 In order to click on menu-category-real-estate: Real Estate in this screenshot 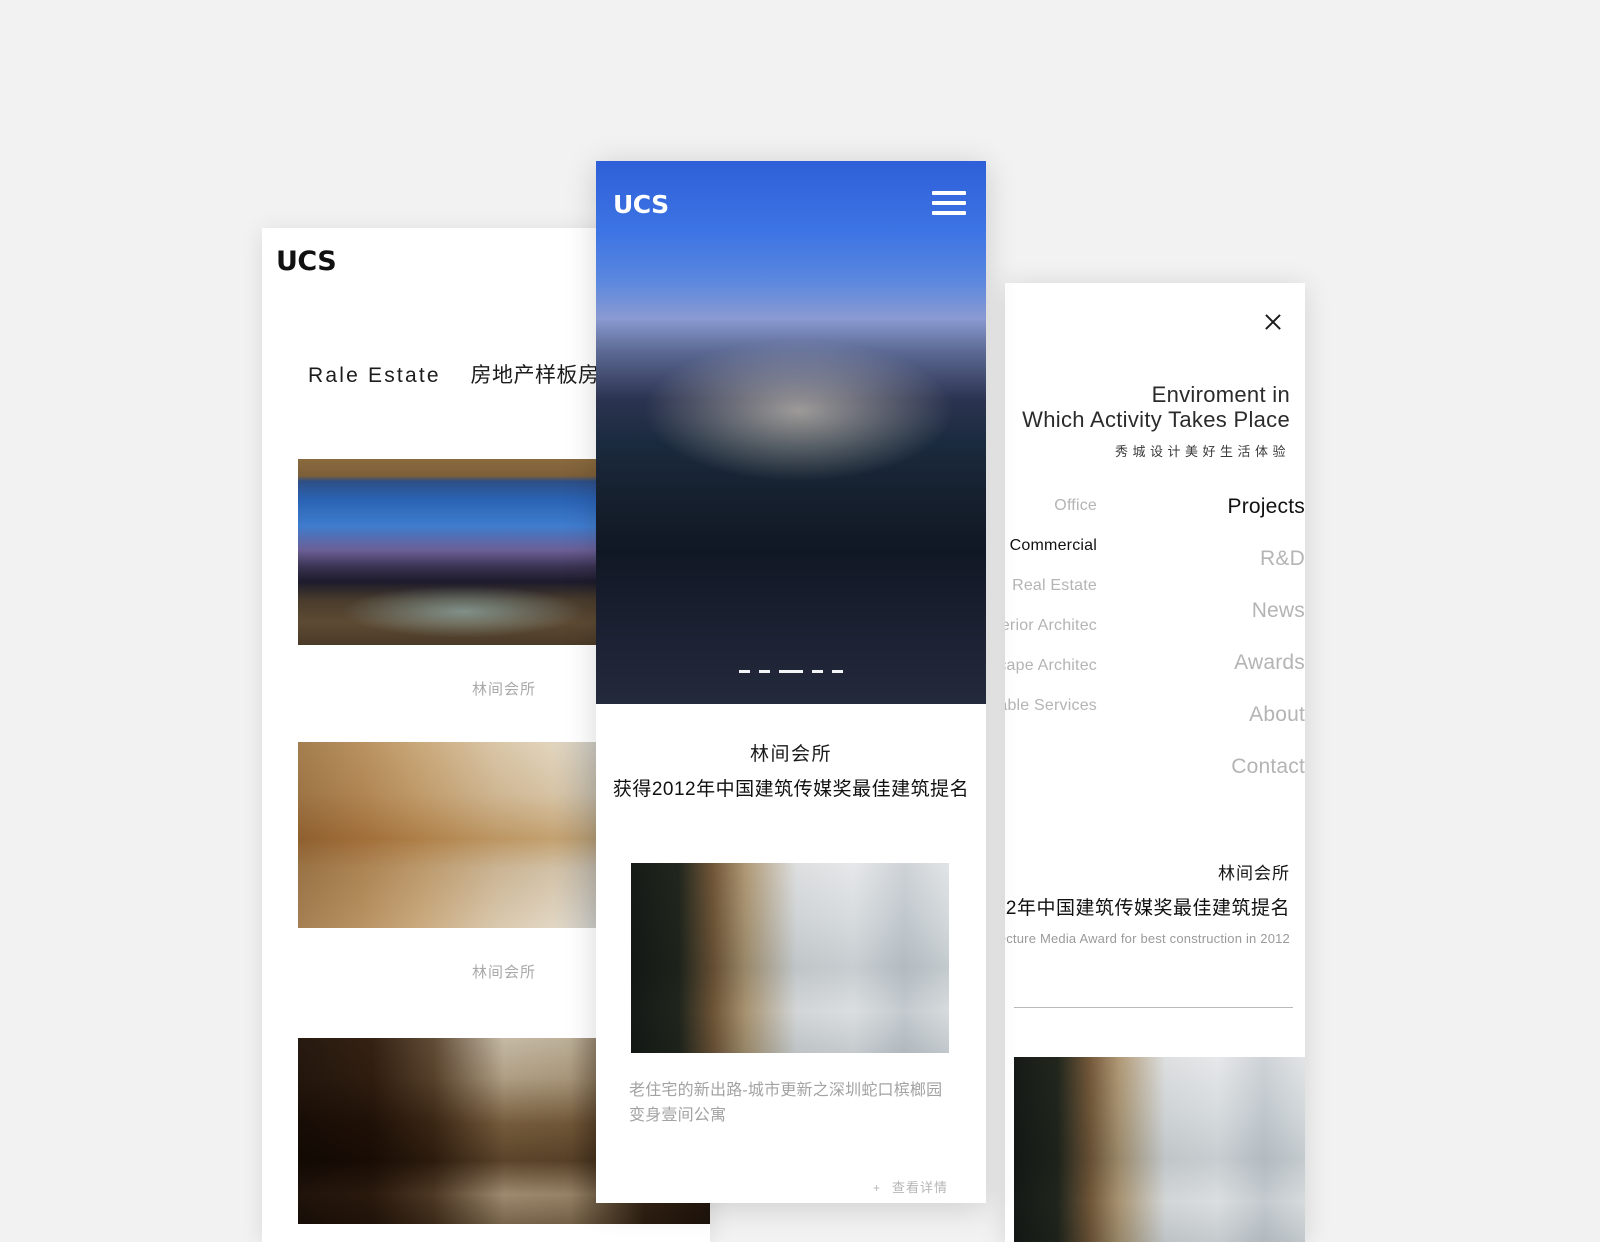, I will do `click(1051, 586)`.